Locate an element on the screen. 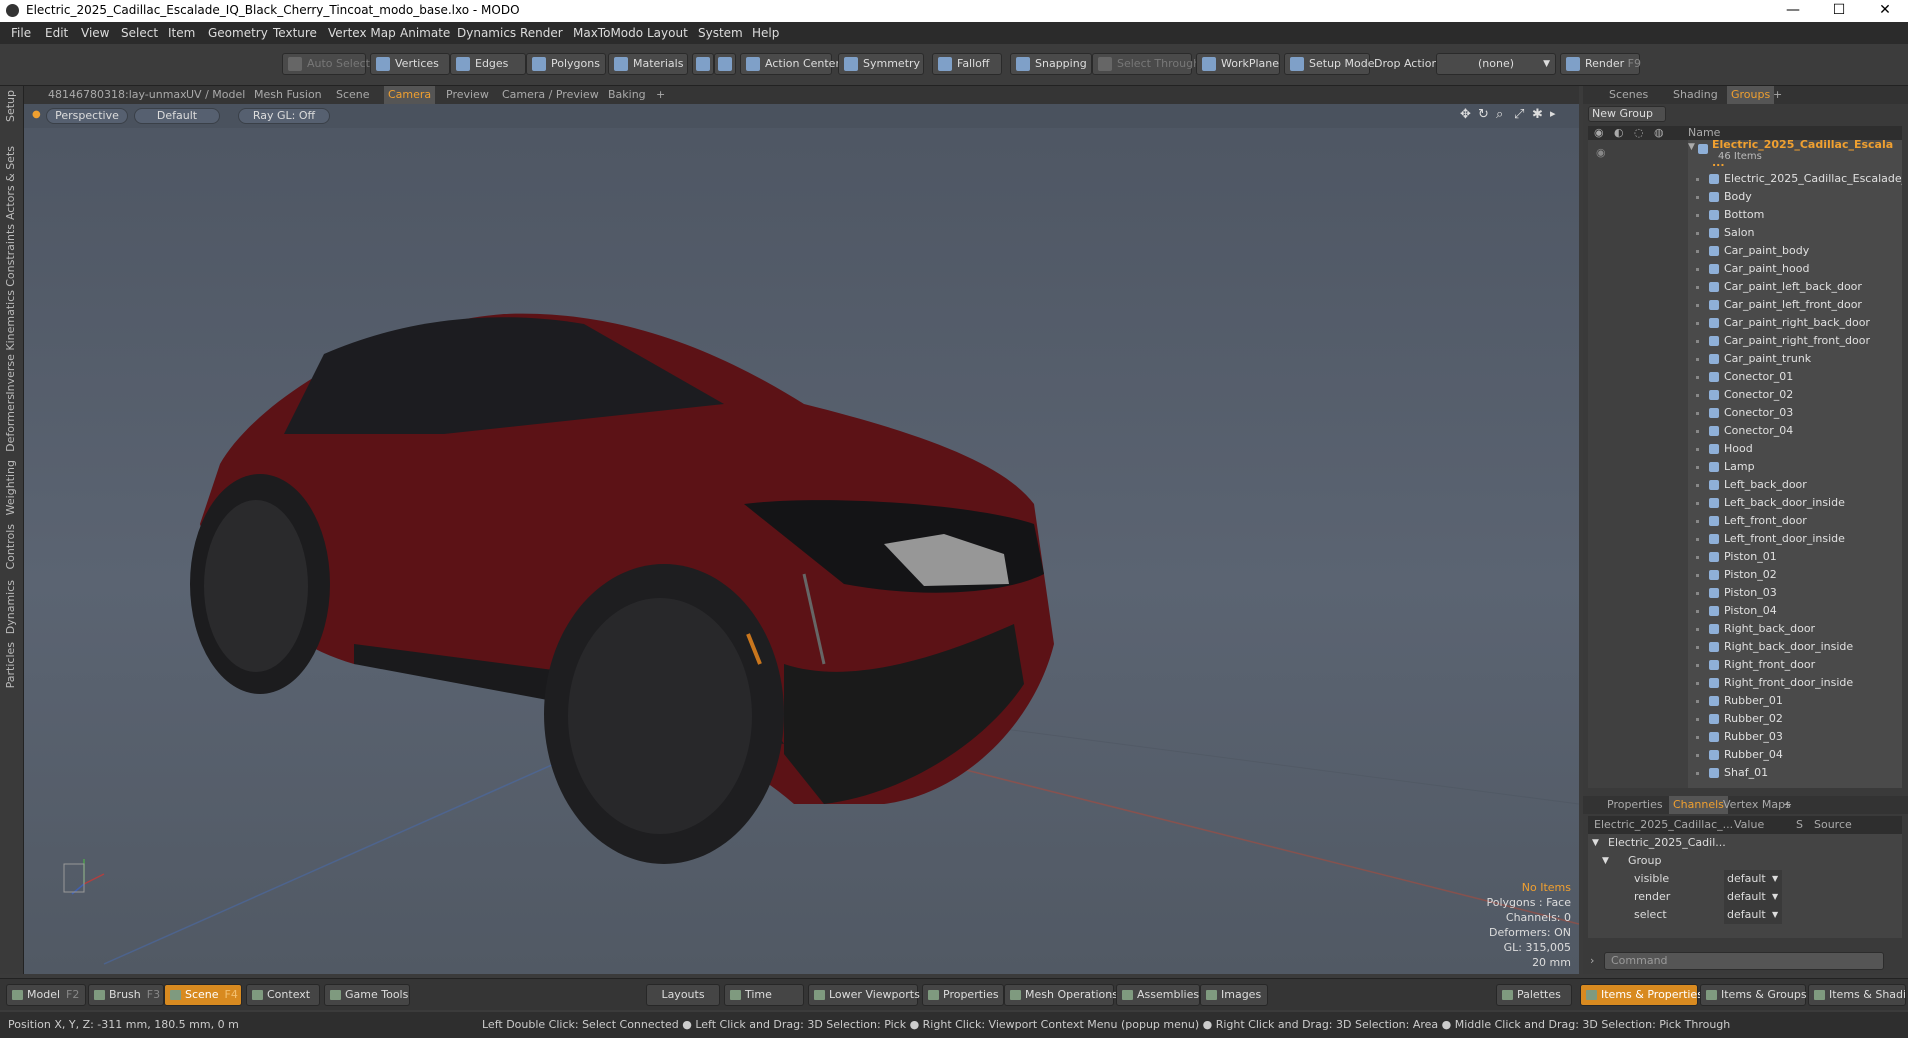 The image size is (1908, 1038). menu-view: View is located at coordinates (95, 33).